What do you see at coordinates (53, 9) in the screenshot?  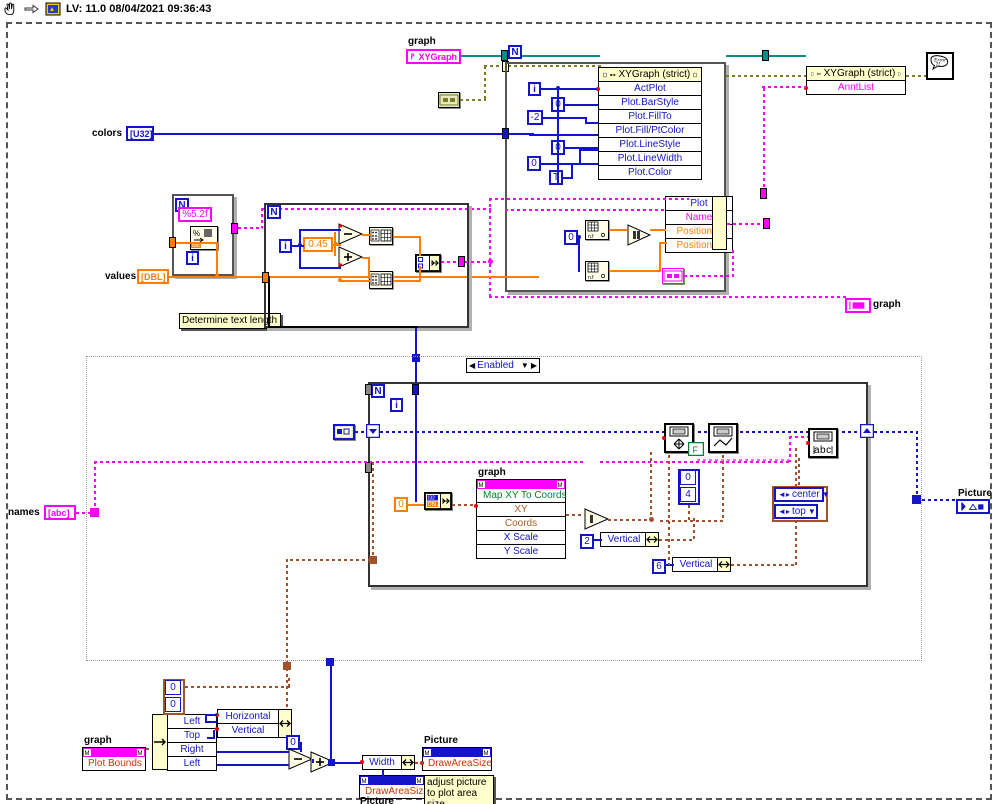 I see `labview-vi-icon` at bounding box center [53, 9].